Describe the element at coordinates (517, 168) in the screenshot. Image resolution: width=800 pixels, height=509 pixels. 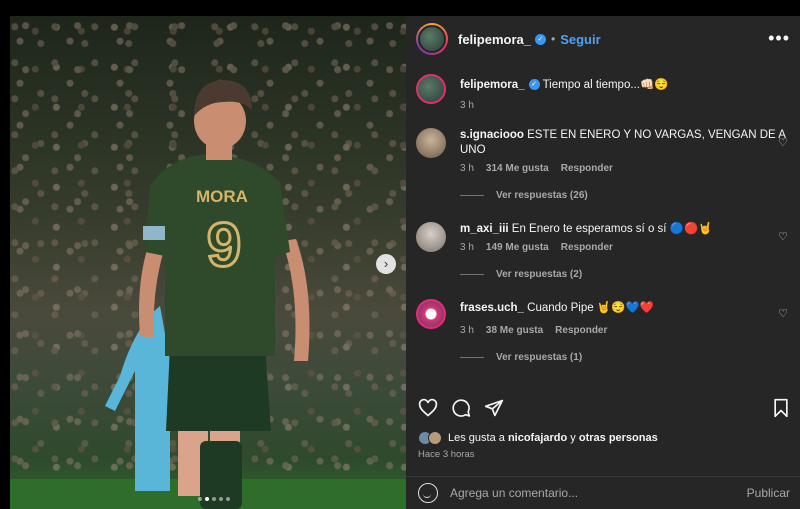
I see `comment-likes: 314 Me gusta` at that location.